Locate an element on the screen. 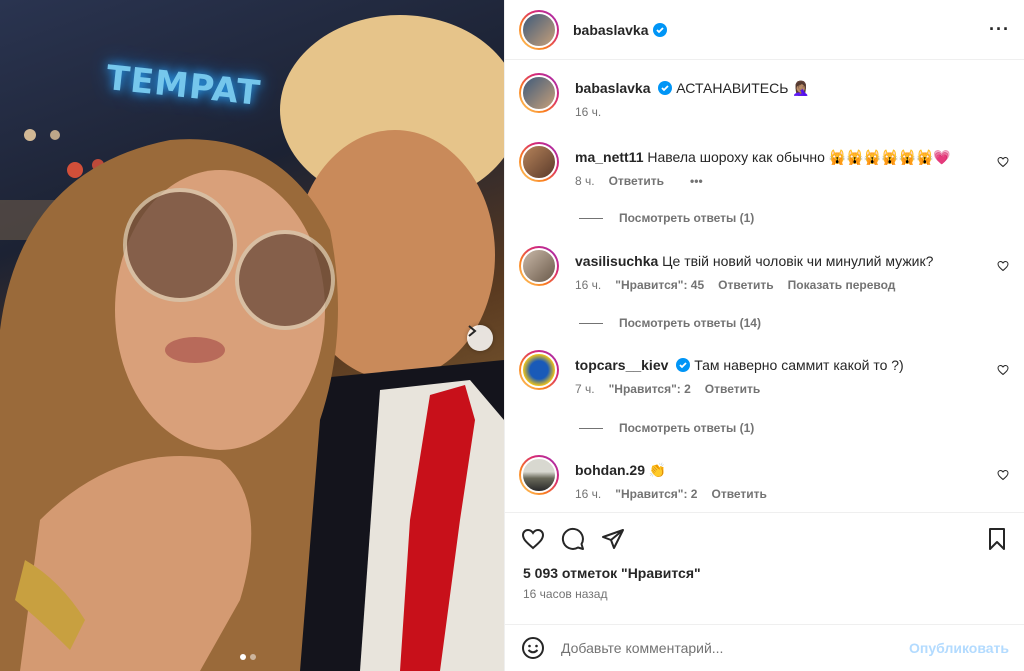 The width and height of the screenshot is (1024, 671). caption-username: babaslavka is located at coordinates (613, 88).